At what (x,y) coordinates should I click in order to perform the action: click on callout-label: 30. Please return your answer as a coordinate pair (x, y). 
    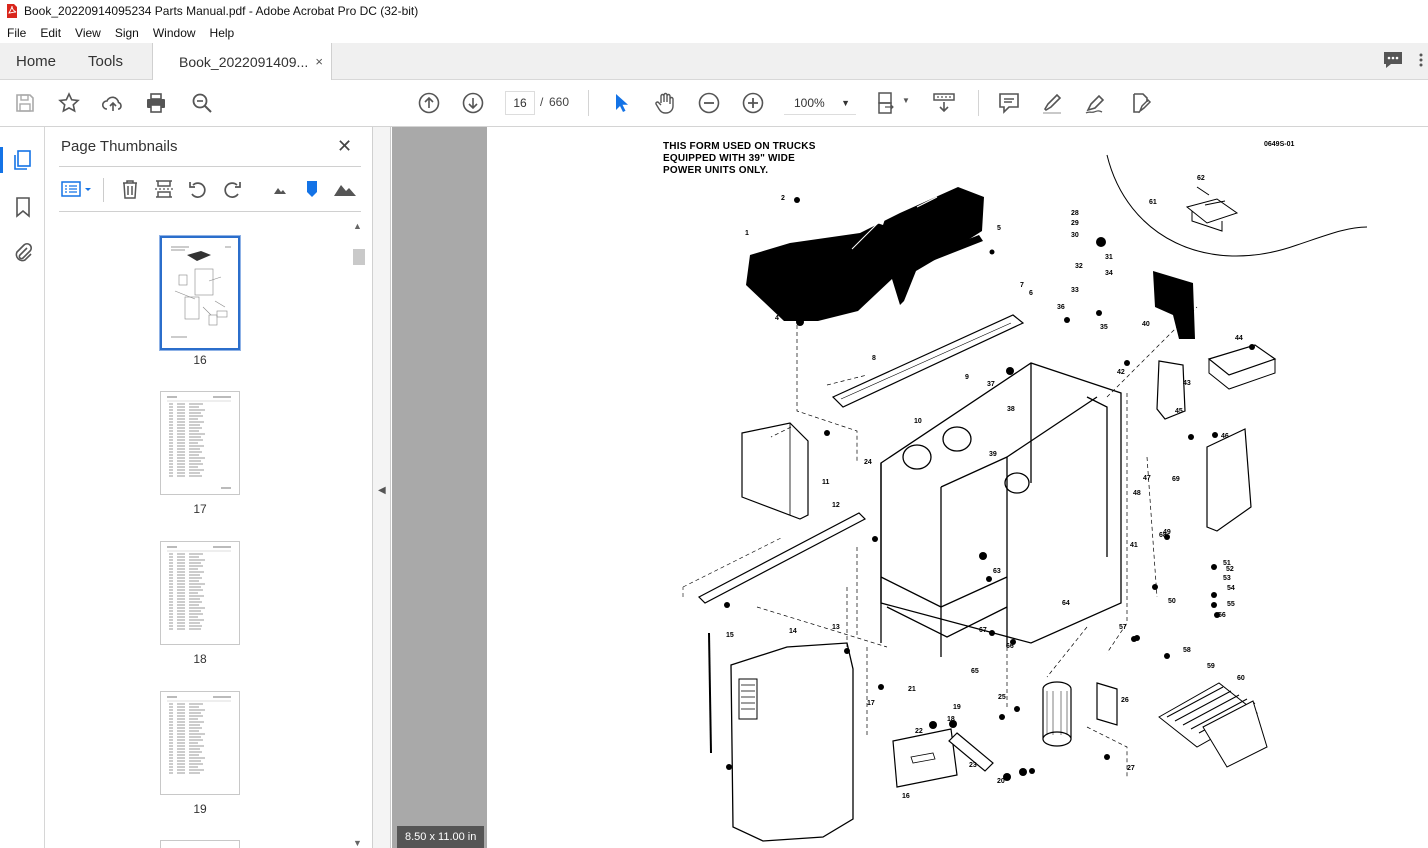
    Looking at the image, I should click on (1075, 235).